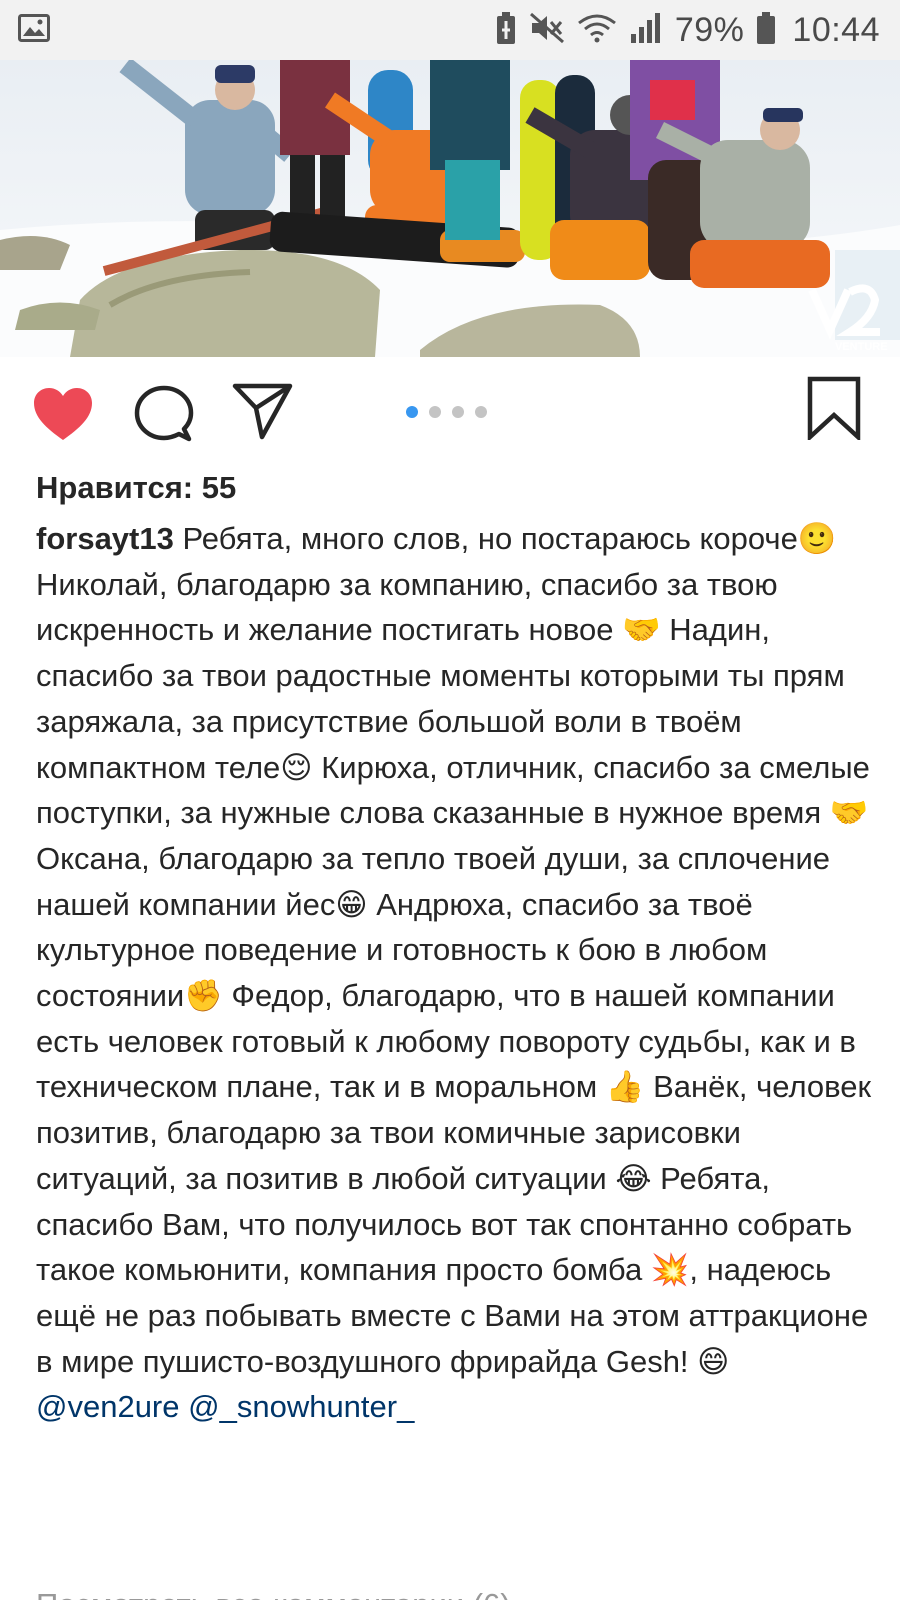 This screenshot has height=1600, width=900. I want to click on mention-link: @_snowhunter_, so click(301, 1406).